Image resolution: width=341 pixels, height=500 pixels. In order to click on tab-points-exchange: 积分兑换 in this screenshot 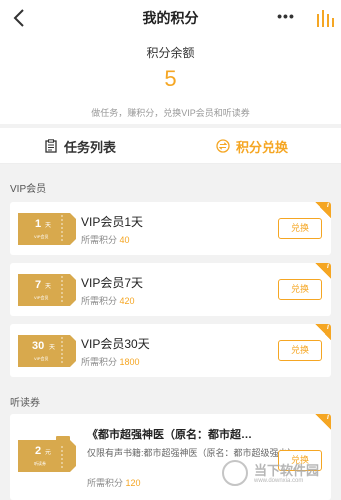, I will do `click(252, 146)`.